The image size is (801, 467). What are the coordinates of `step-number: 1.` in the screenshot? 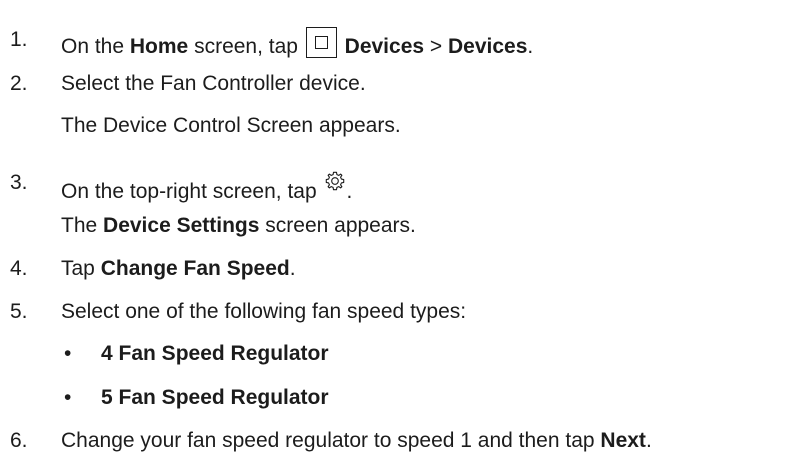 It's located at (19, 39).